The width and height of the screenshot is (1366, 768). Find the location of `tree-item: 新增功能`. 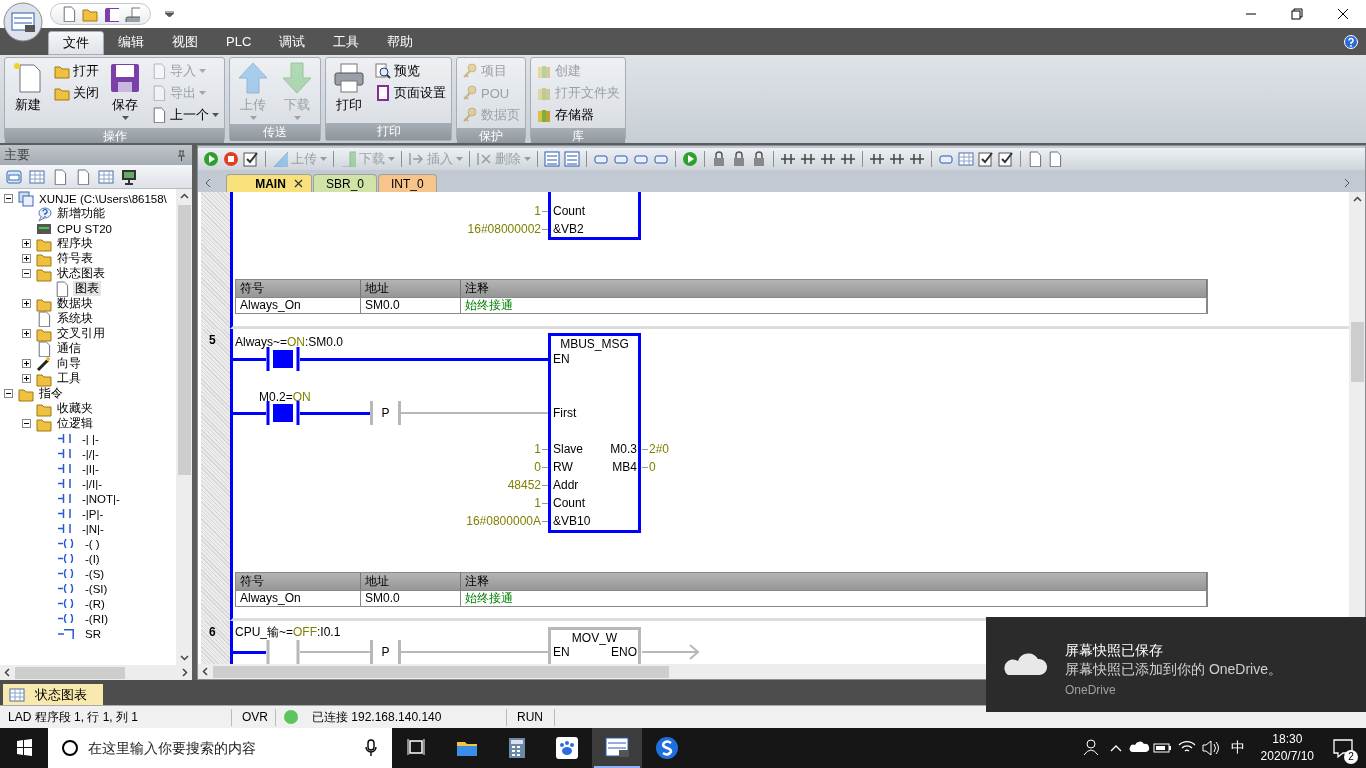

tree-item: 新增功能 is located at coordinates (81, 213).